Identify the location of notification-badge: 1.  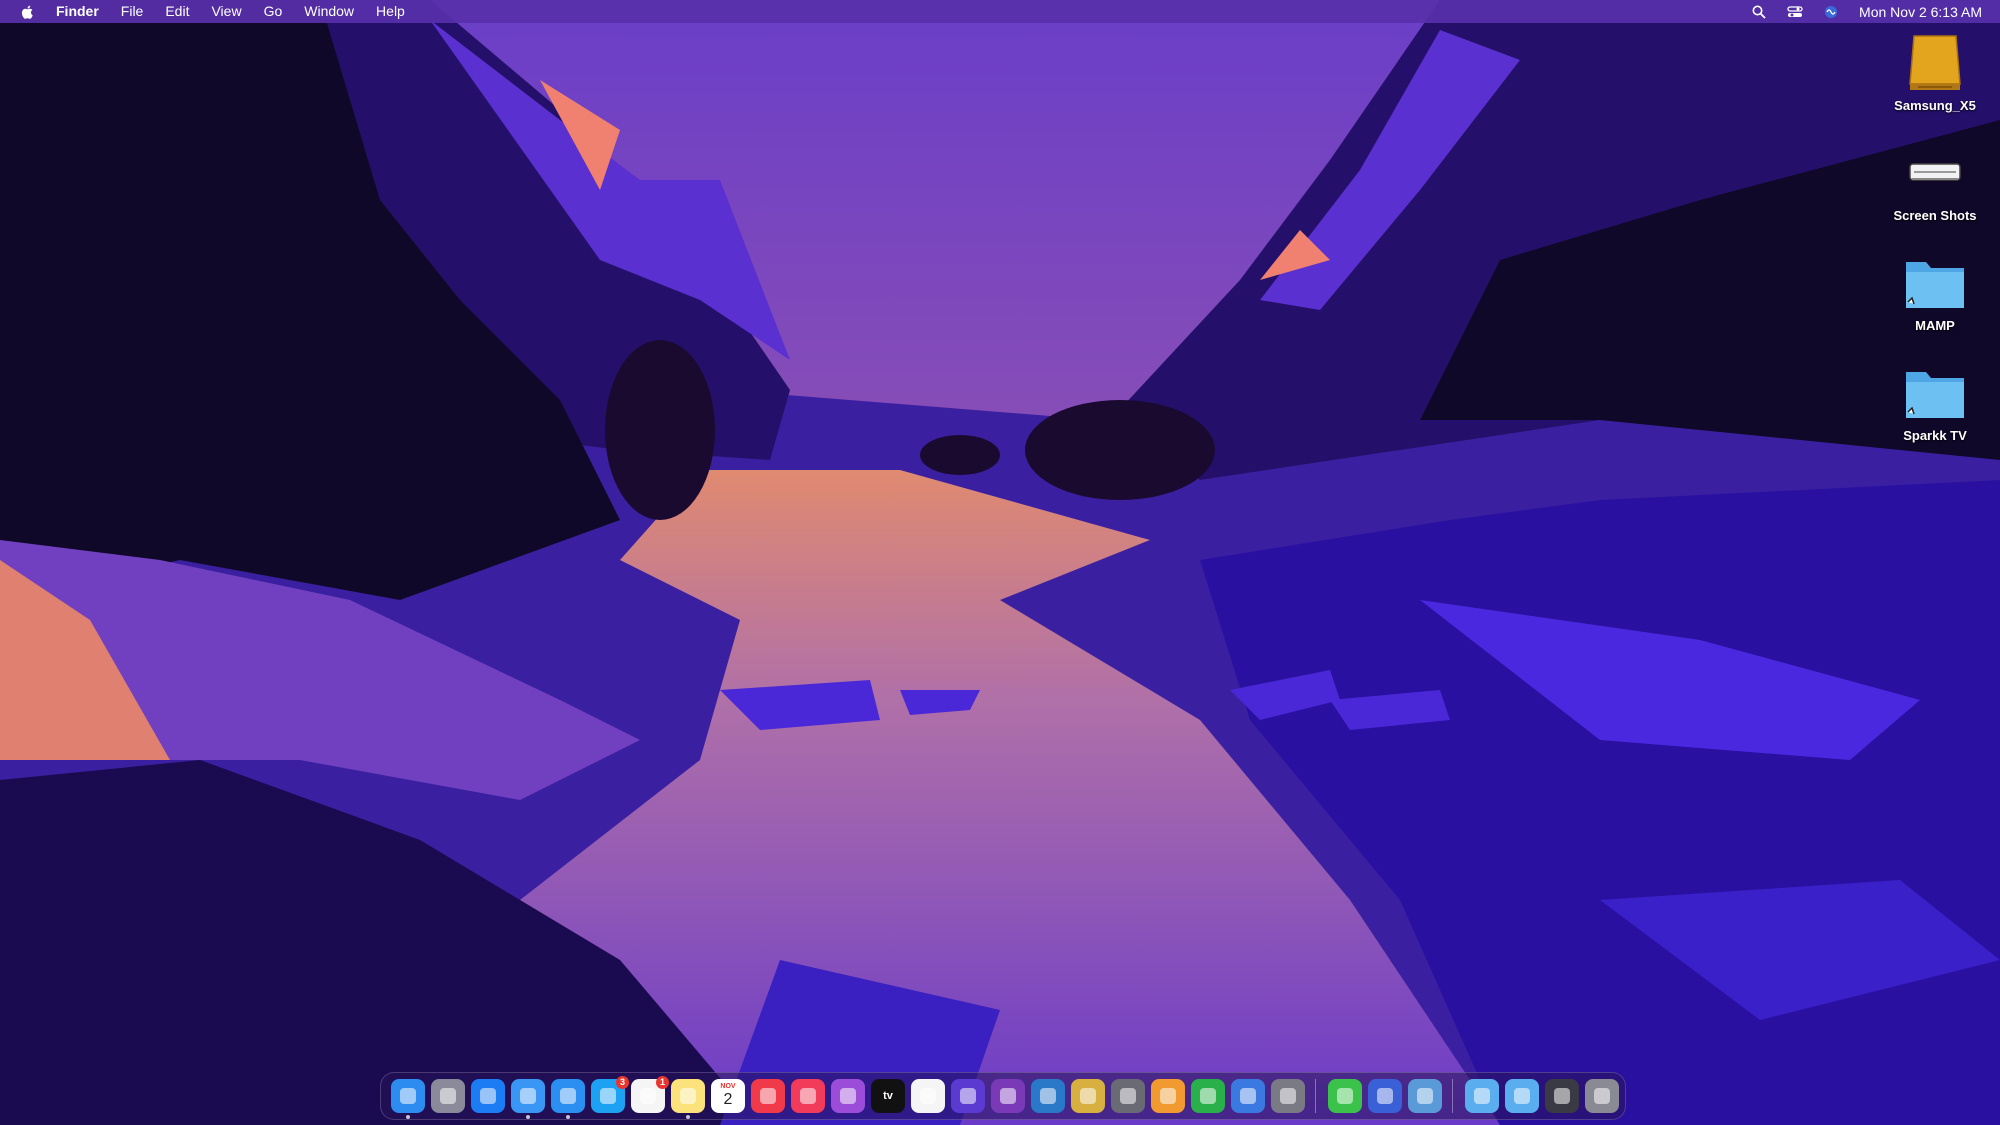
(662, 1082).